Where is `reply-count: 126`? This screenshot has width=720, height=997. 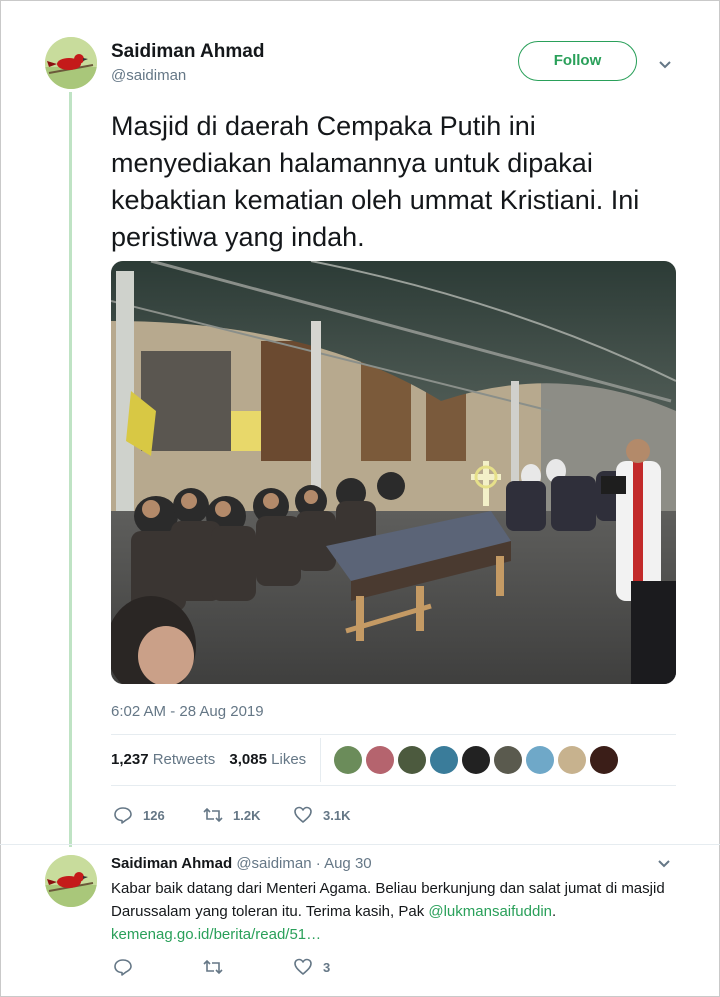
reply-count: 126 is located at coordinates (154, 815).